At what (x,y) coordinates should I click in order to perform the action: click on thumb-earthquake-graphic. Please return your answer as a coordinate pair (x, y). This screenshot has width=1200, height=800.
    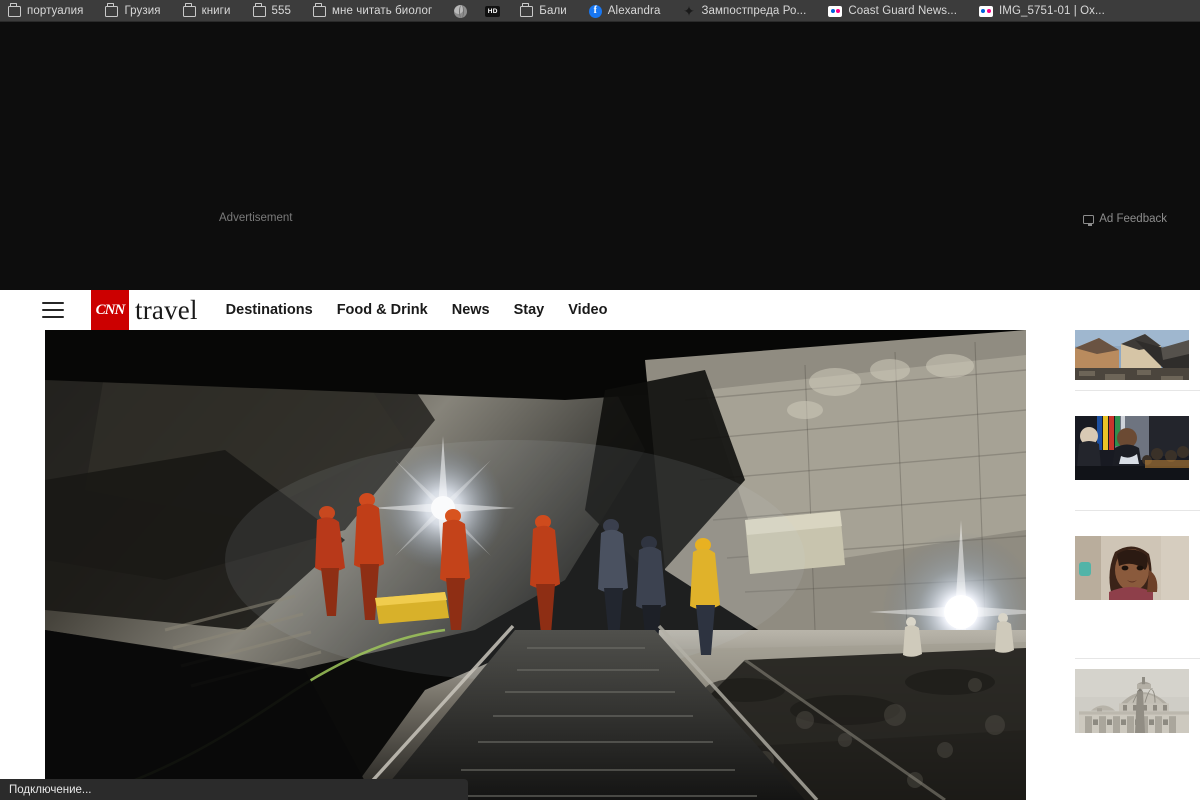
    Looking at the image, I should click on (1132, 355).